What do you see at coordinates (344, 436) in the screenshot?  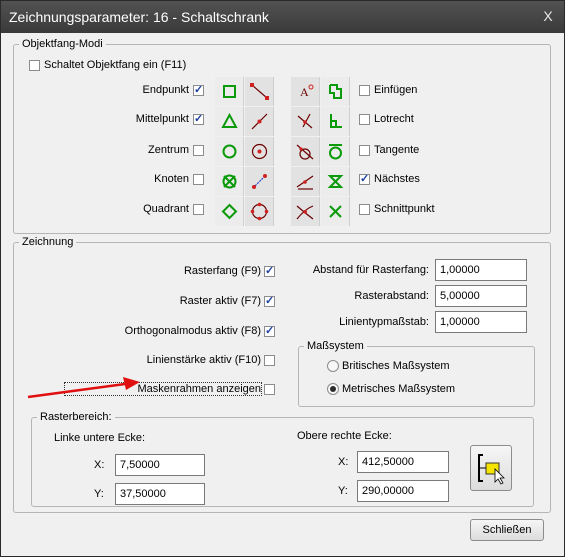 I see `upper-right-title: Obere rechte Ecke:` at bounding box center [344, 436].